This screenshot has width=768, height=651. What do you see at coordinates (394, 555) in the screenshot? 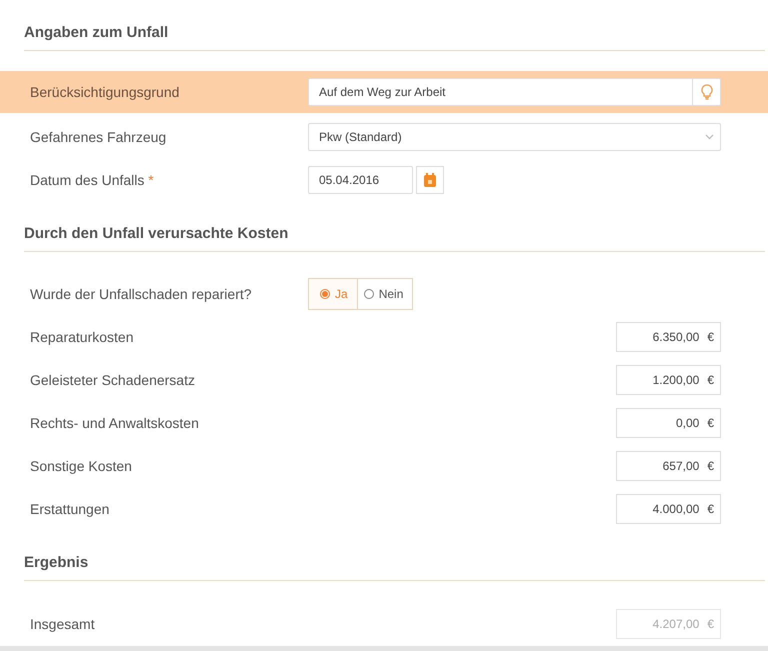
I see `section-title: Ergebnis` at bounding box center [394, 555].